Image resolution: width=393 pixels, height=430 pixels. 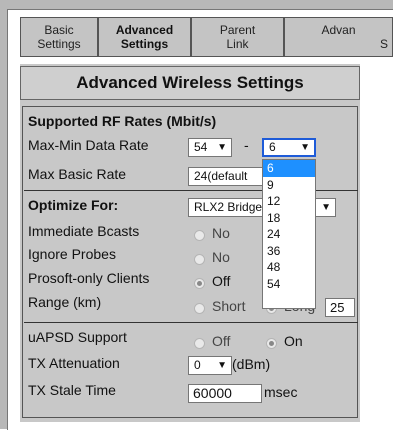 What do you see at coordinates (289, 251) in the screenshot?
I see `dropdown-option: 36` at bounding box center [289, 251].